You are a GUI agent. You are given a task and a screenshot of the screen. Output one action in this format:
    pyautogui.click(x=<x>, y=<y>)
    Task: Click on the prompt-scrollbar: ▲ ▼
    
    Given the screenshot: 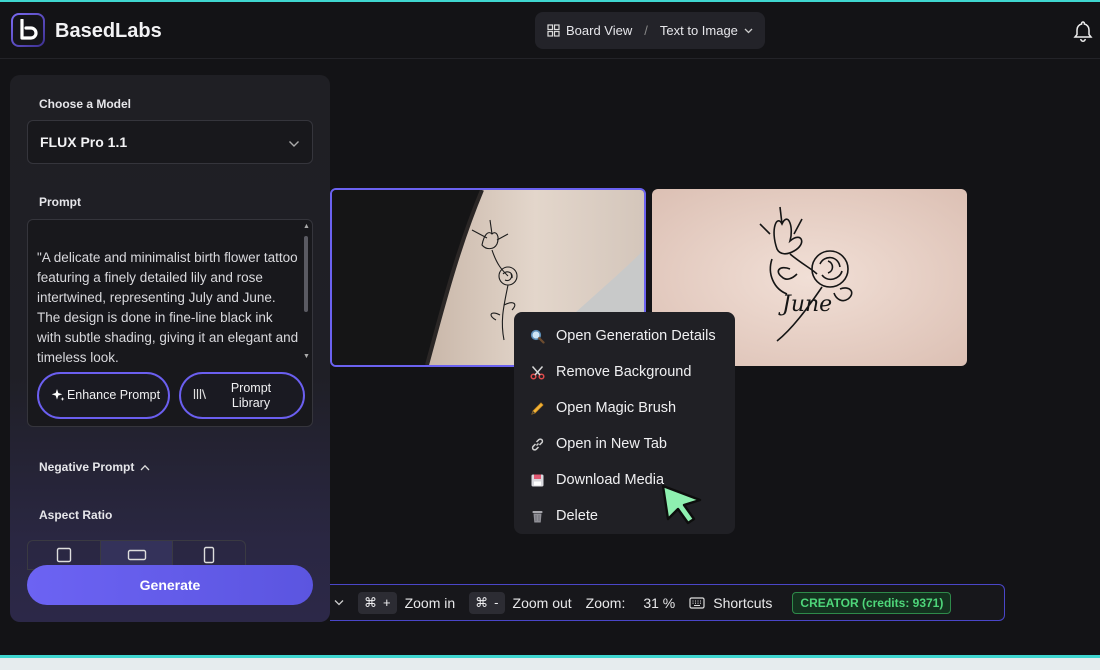 What is the action you would take?
    pyautogui.click(x=306, y=291)
    